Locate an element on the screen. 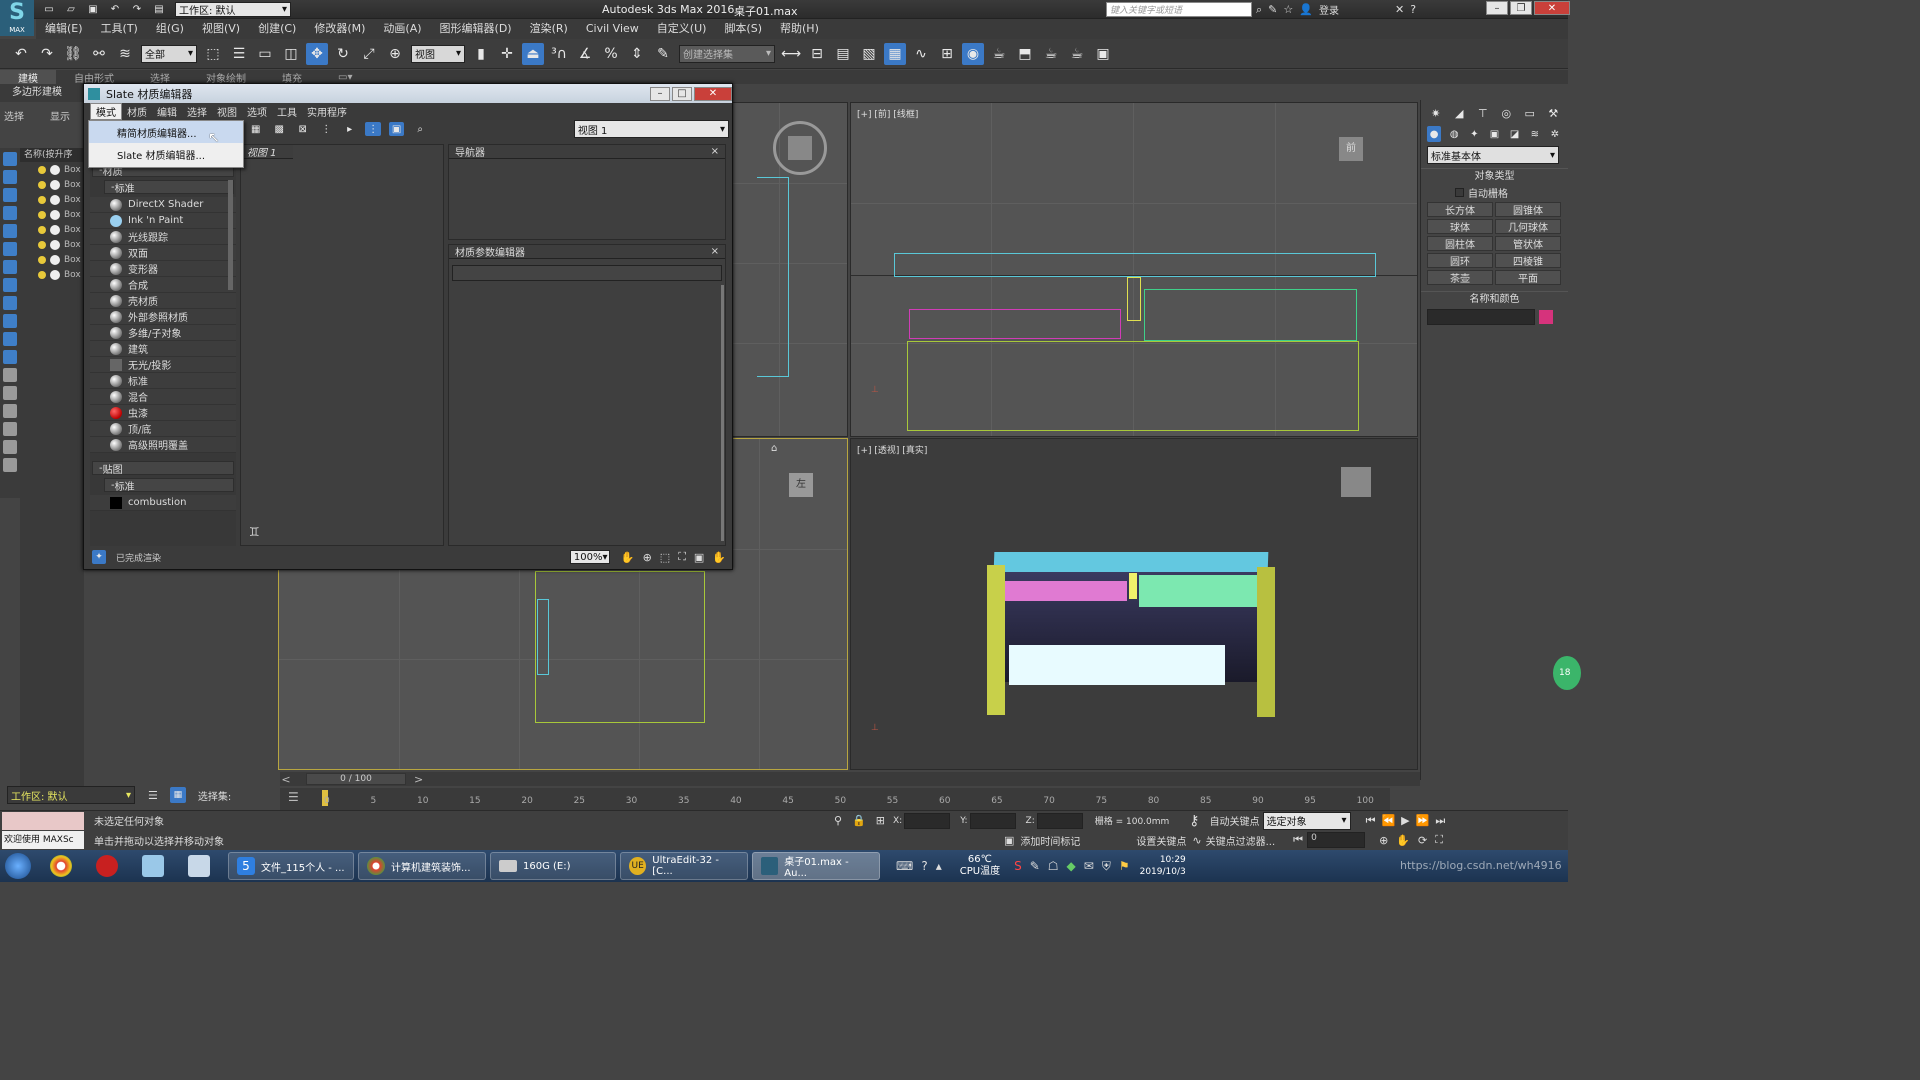  redo-icon: ↷ is located at coordinates (47, 54).